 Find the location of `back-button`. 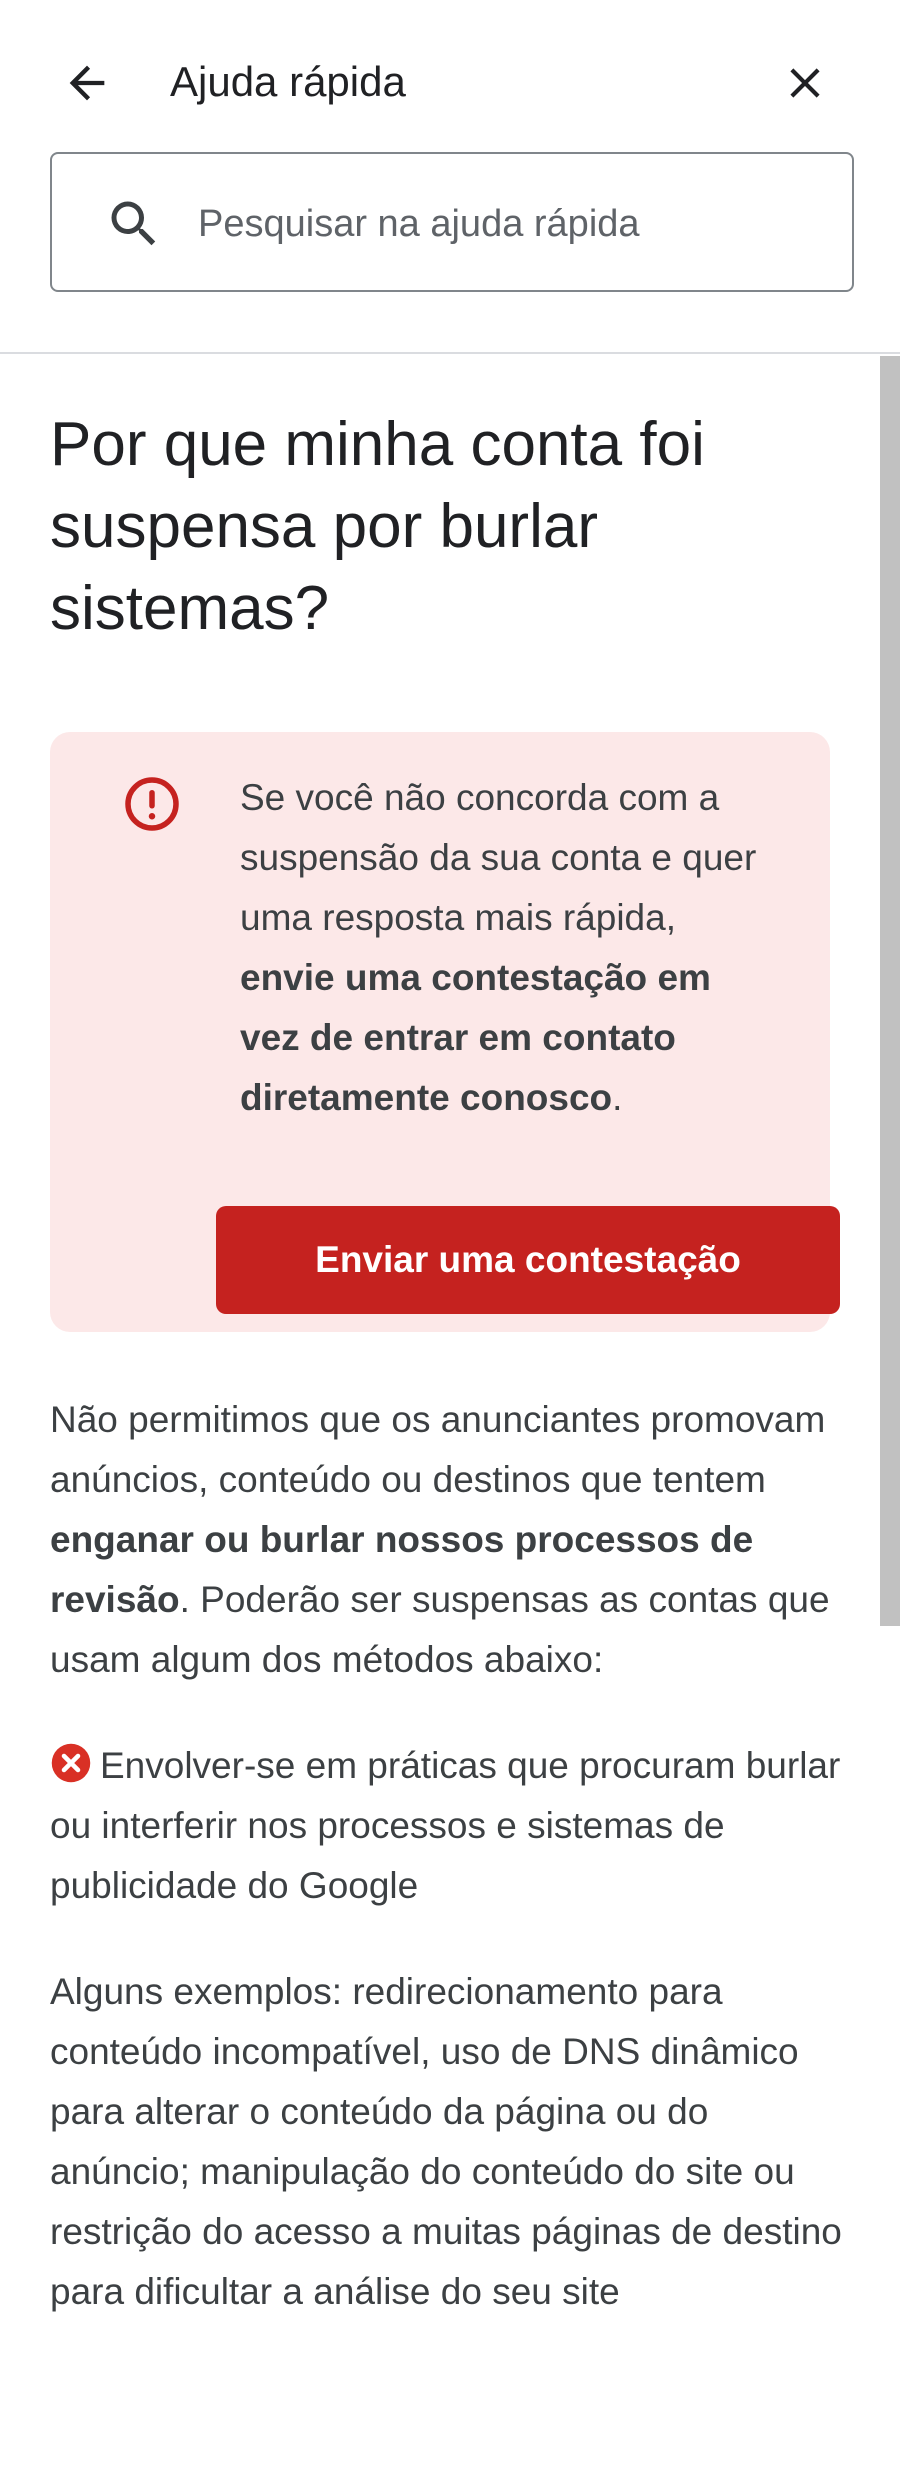

back-button is located at coordinates (87, 83).